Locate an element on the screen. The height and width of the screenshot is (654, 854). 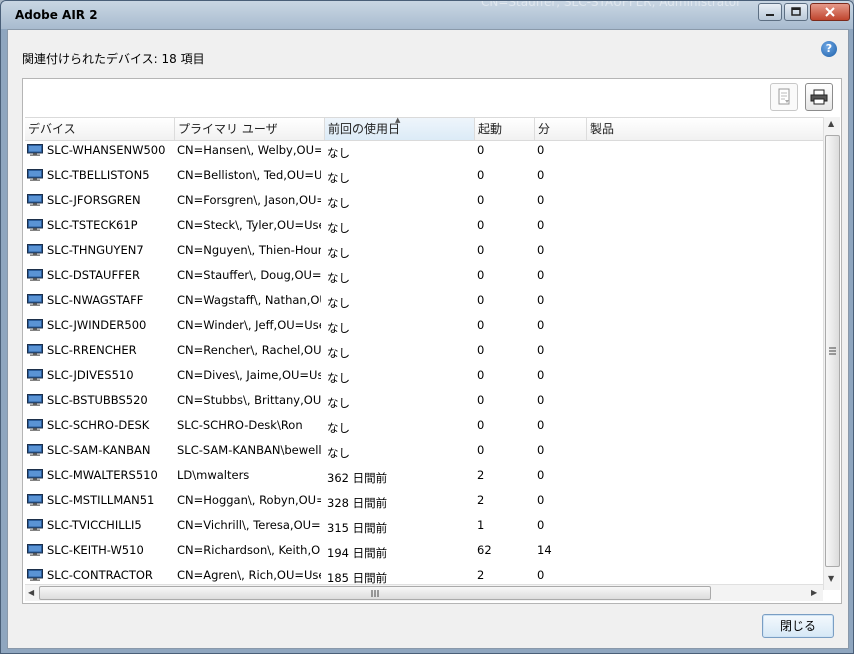
table-row: SLC-SCHRO-DESK SLC-SCHRO-Desk\Ron なし 0 0 is located at coordinates (424, 427).